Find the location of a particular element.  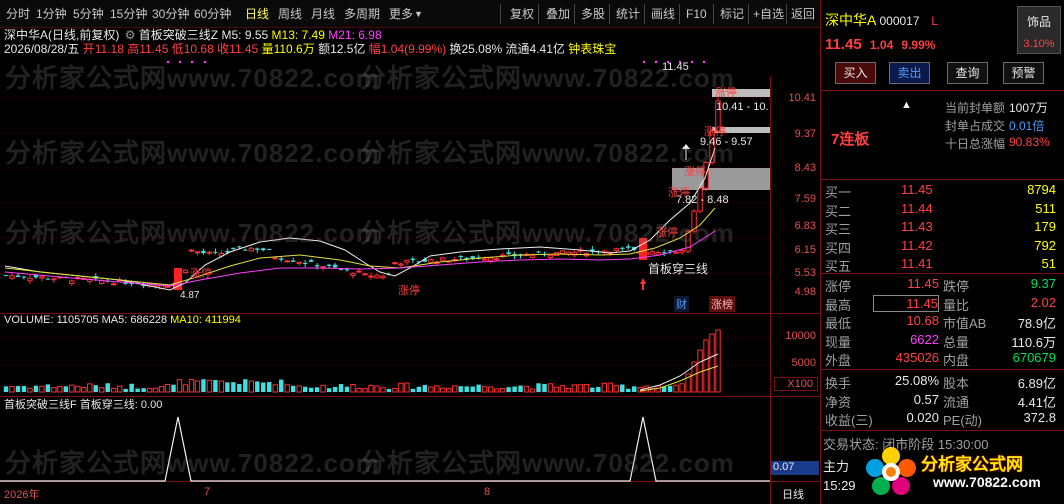

period-tab-monthly: 月线 is located at coordinates (323, 14).